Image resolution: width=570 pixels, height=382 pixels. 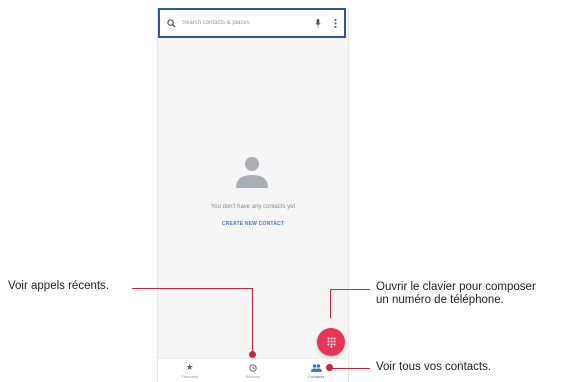 I want to click on callout-dialpad-line-v, so click(x=330, y=303).